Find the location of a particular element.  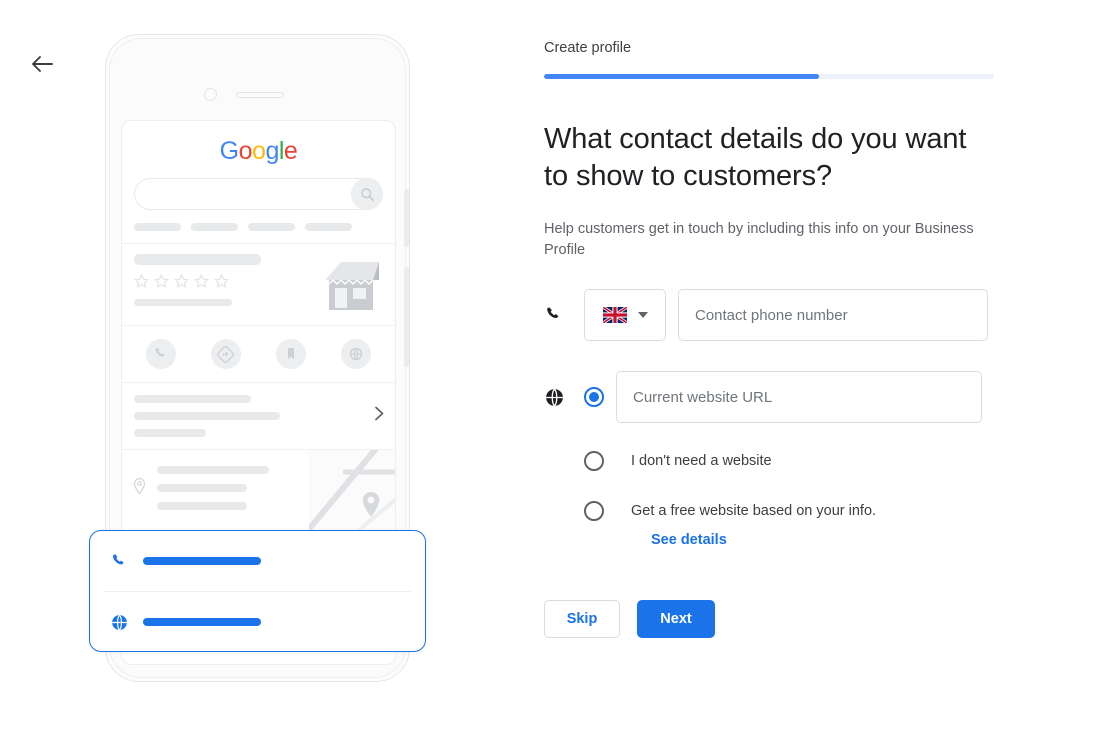

website-url-row: Current website URL is located at coordinates (774, 397).